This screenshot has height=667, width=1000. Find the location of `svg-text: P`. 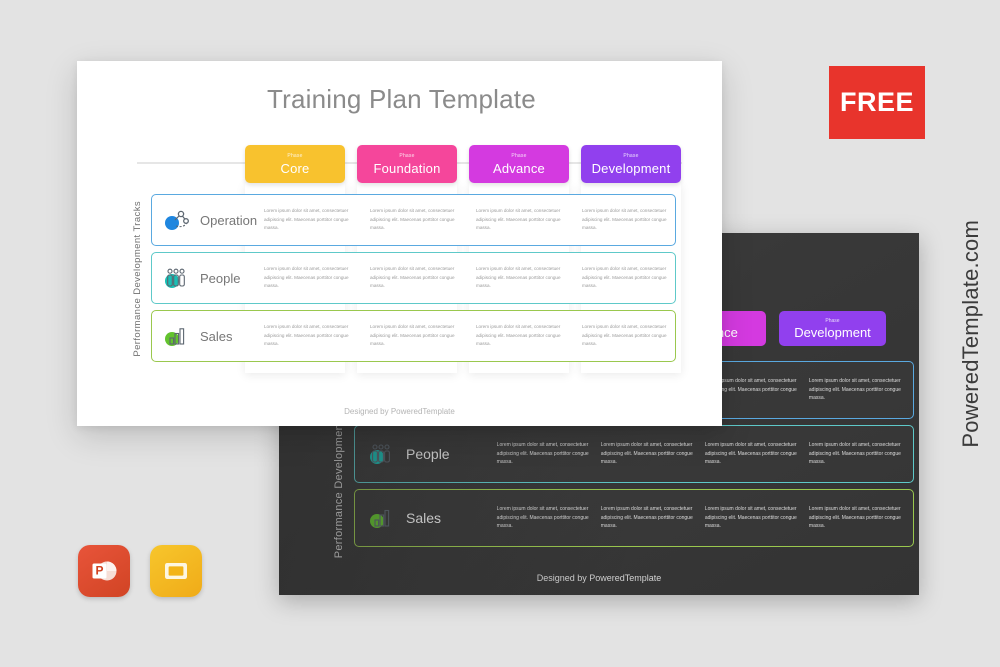

svg-text: P is located at coordinates (99, 570).